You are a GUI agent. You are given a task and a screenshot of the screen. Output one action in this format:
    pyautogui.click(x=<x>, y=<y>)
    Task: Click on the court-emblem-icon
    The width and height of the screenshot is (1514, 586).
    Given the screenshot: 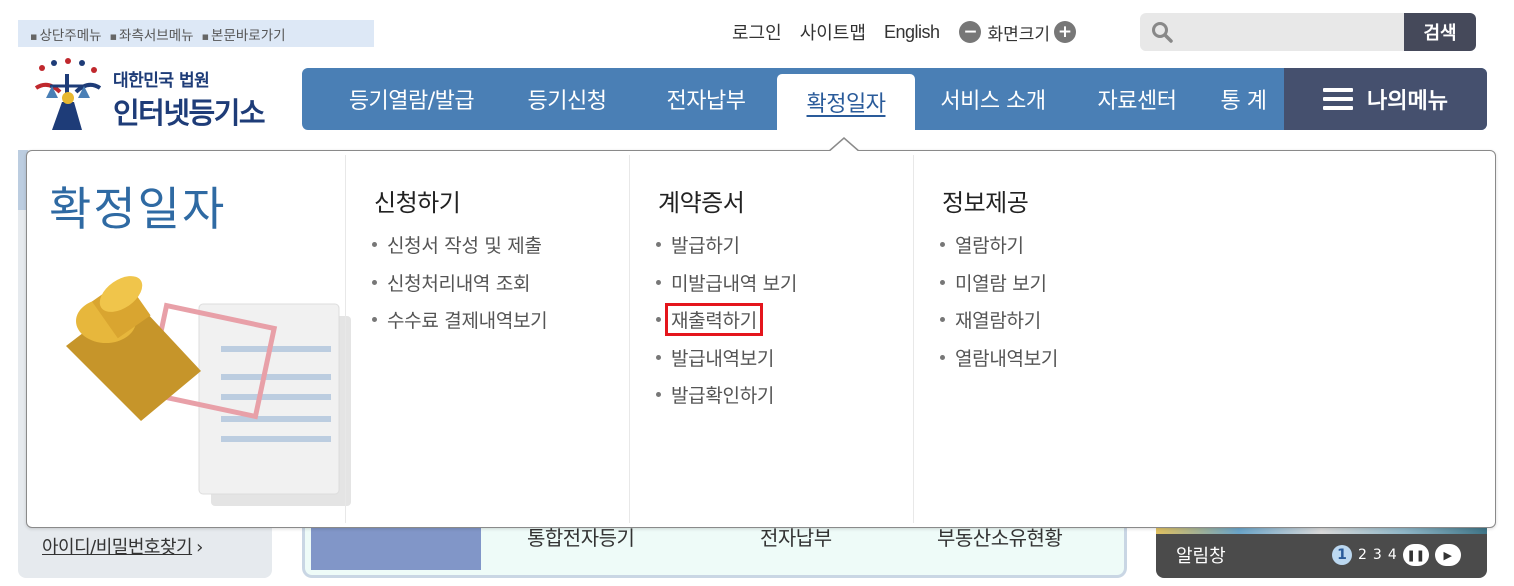 What is the action you would take?
    pyautogui.click(x=68, y=94)
    